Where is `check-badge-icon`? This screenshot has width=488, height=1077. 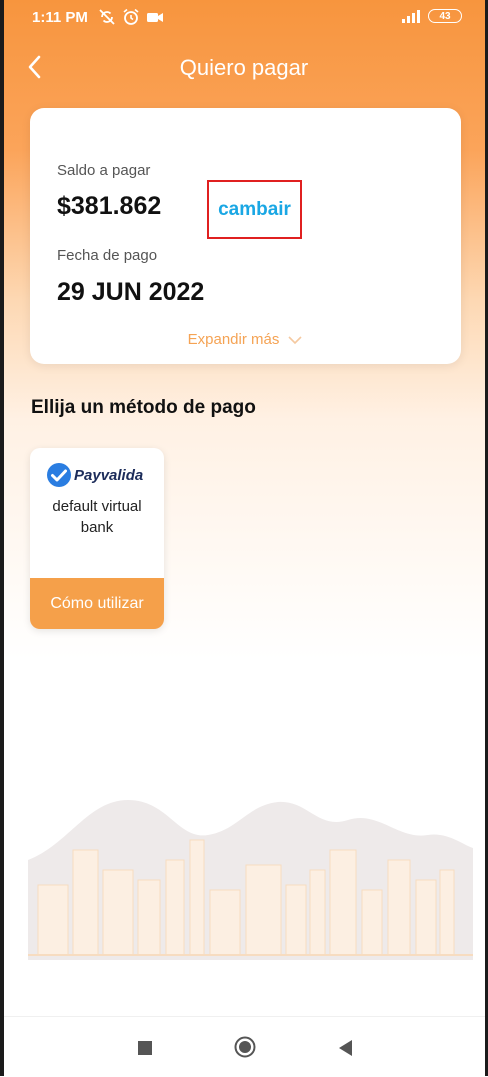 check-badge-icon is located at coordinates (59, 475).